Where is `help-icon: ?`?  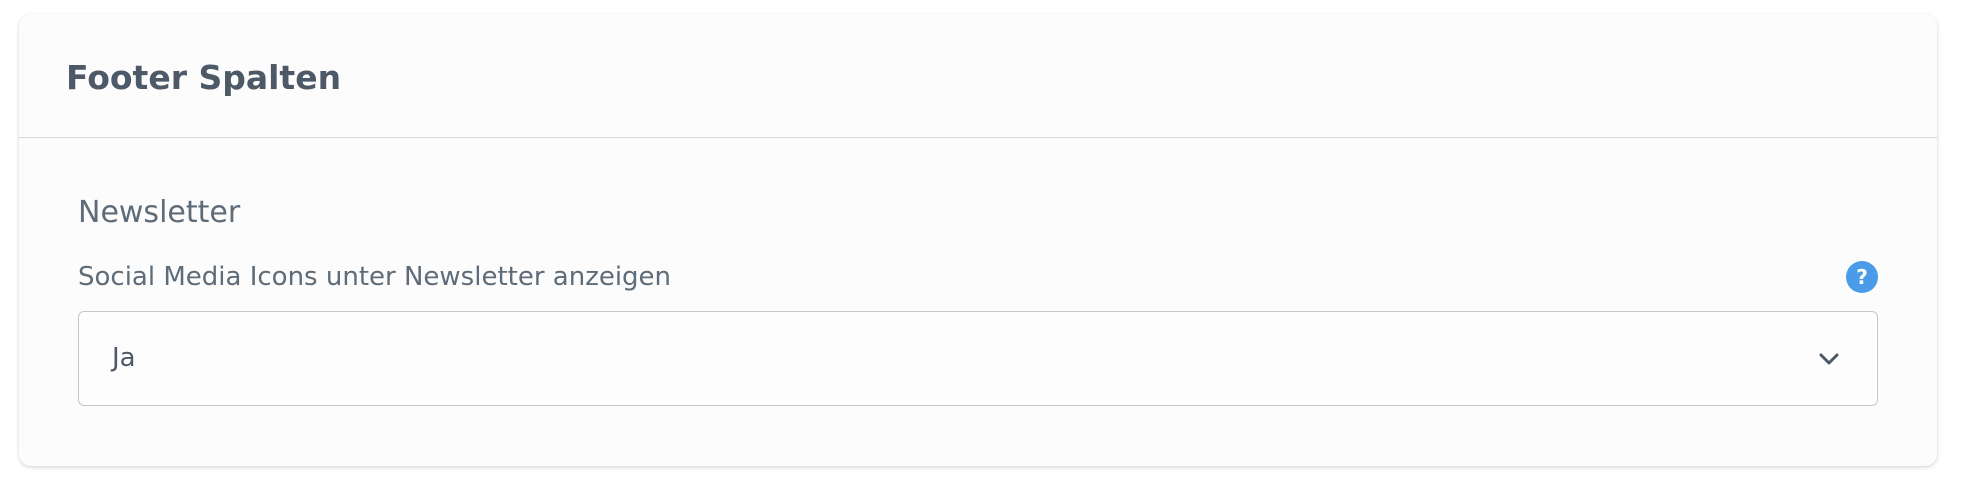
help-icon: ? is located at coordinates (1862, 277).